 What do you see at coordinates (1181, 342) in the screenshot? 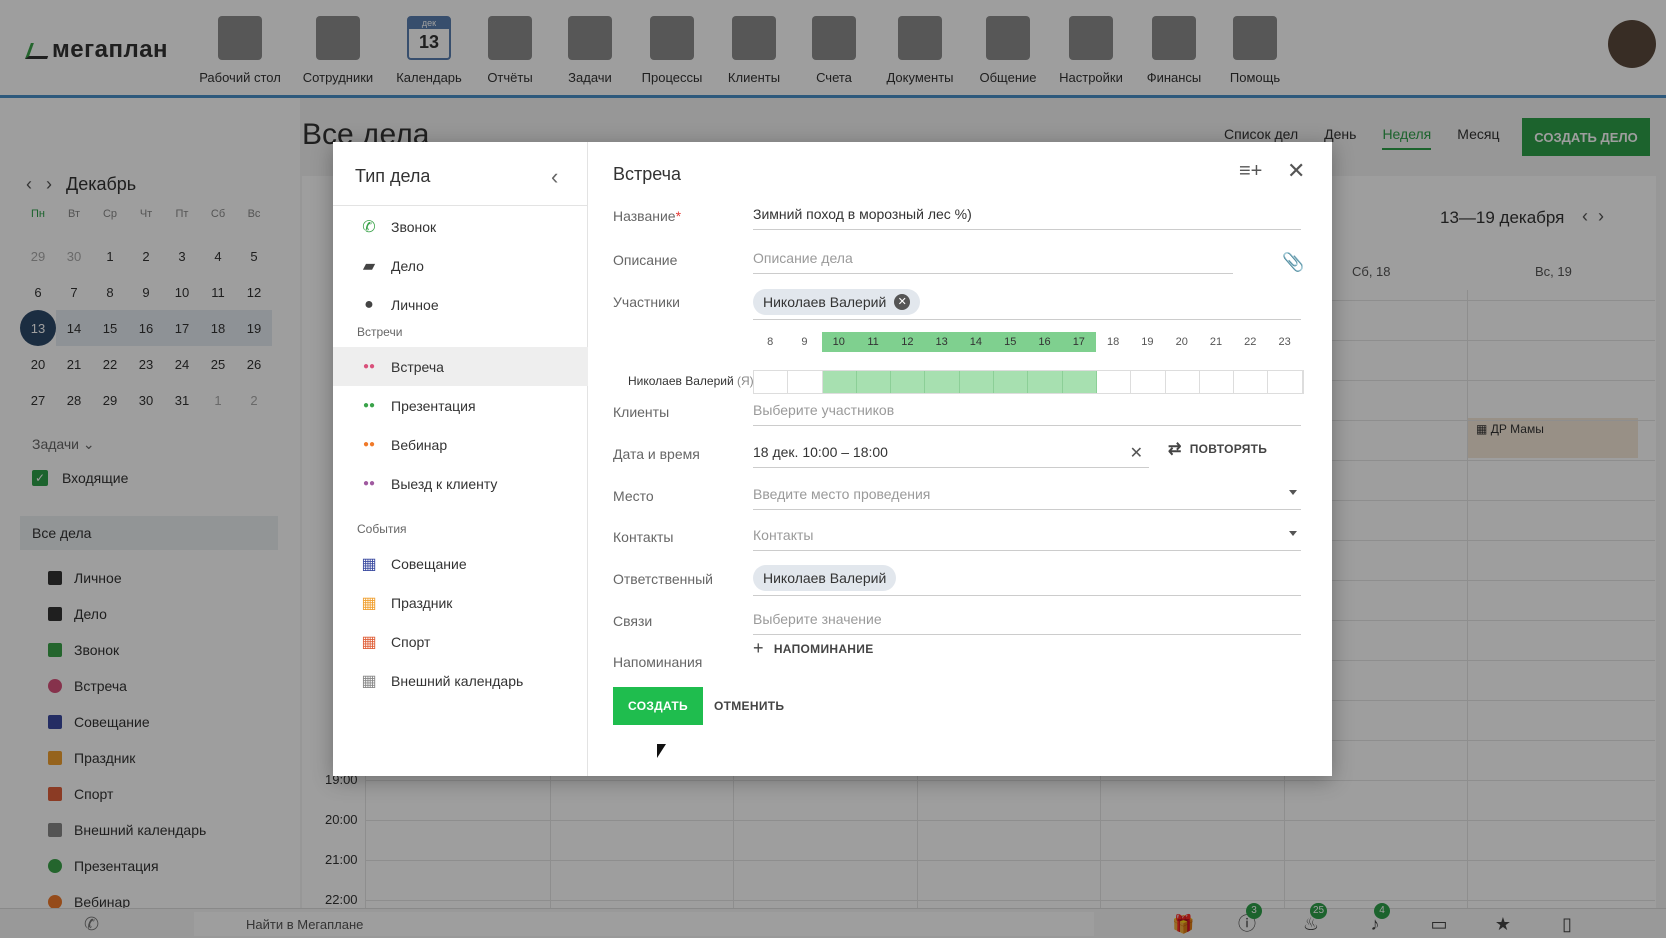
I see `hour-label: 20` at bounding box center [1181, 342].